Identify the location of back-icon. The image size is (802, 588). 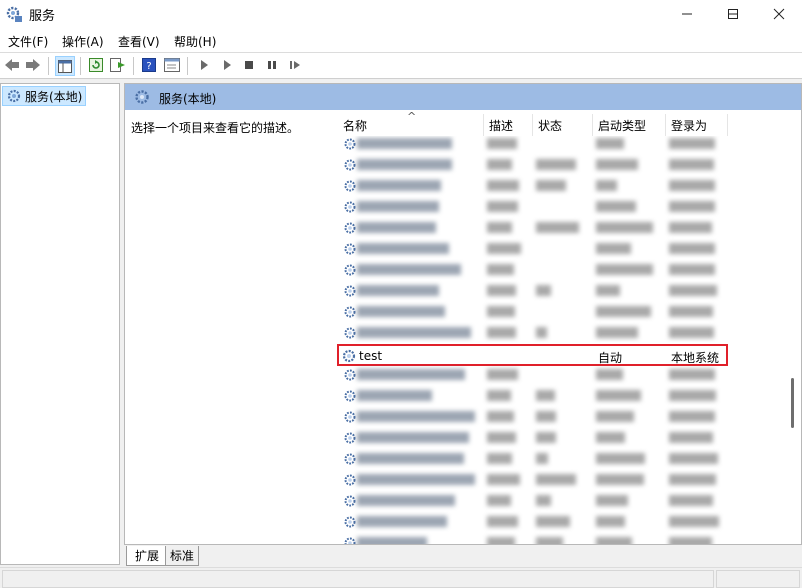
(12, 65).